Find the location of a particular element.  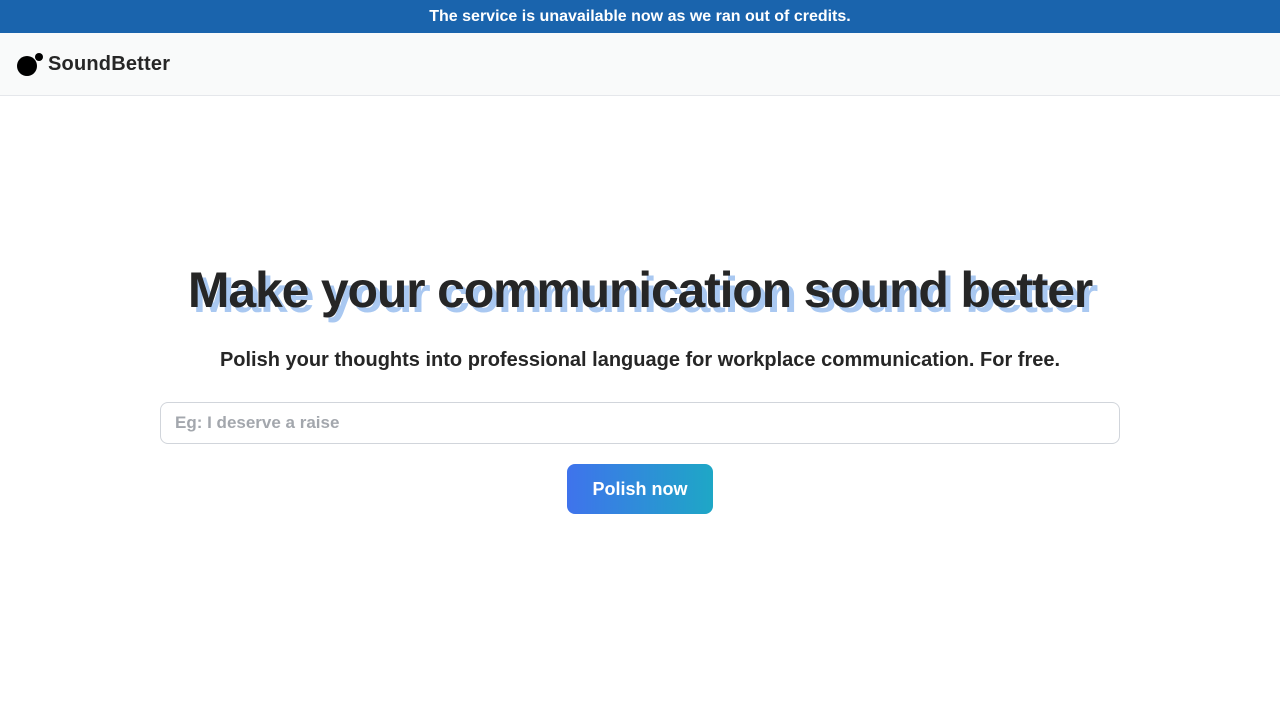

logo-small-dot is located at coordinates (39, 57).